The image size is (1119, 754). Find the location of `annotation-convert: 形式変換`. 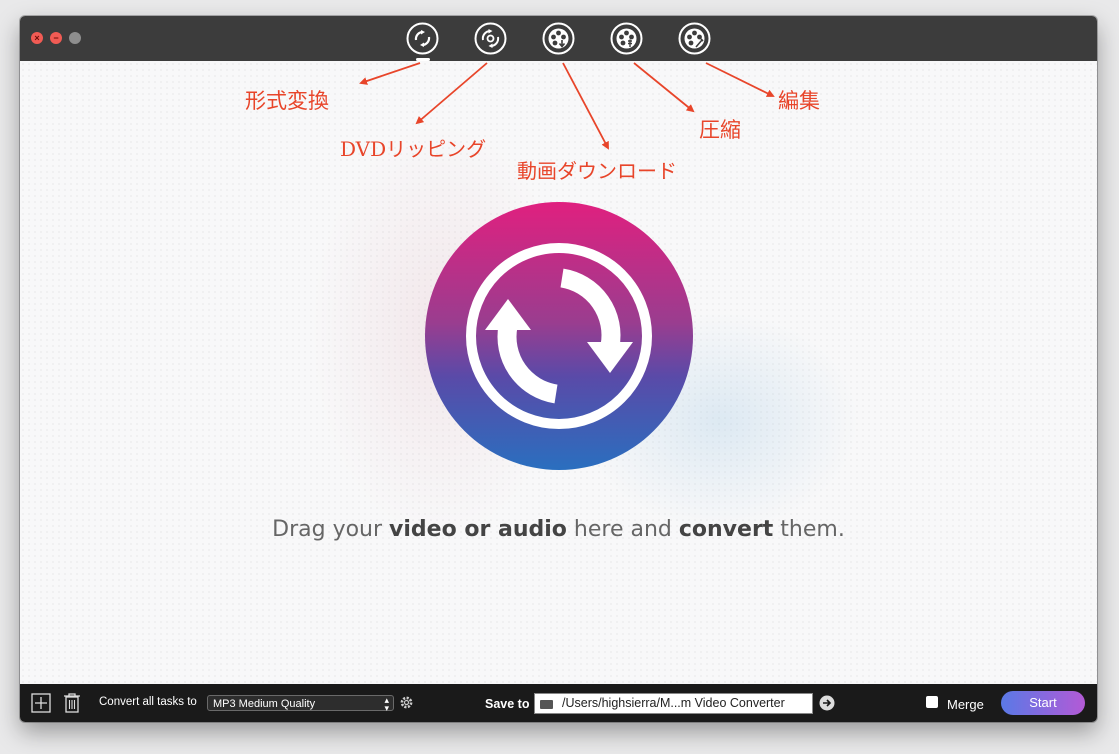

annotation-convert: 形式変換 is located at coordinates (287, 101).